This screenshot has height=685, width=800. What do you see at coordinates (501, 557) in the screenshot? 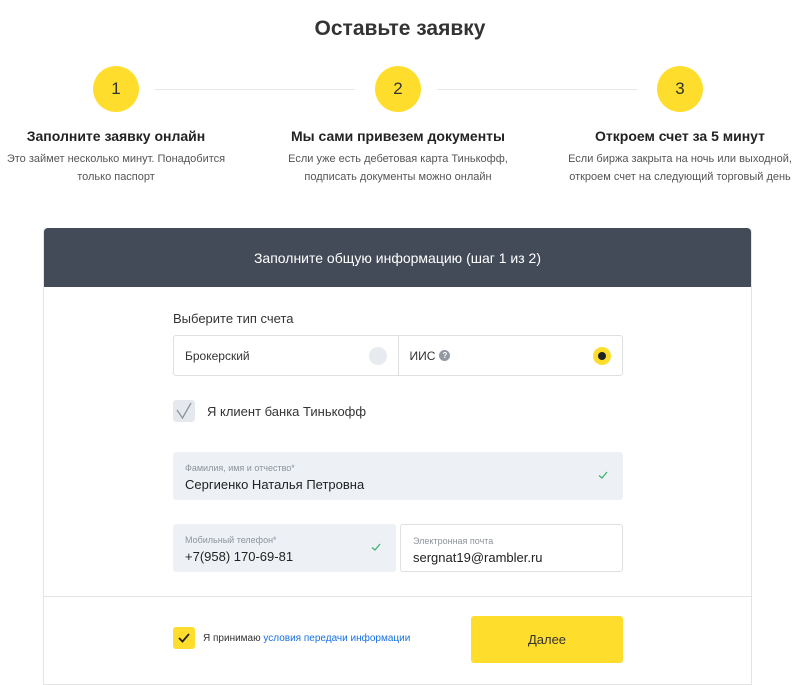
I see `email-input` at bounding box center [501, 557].